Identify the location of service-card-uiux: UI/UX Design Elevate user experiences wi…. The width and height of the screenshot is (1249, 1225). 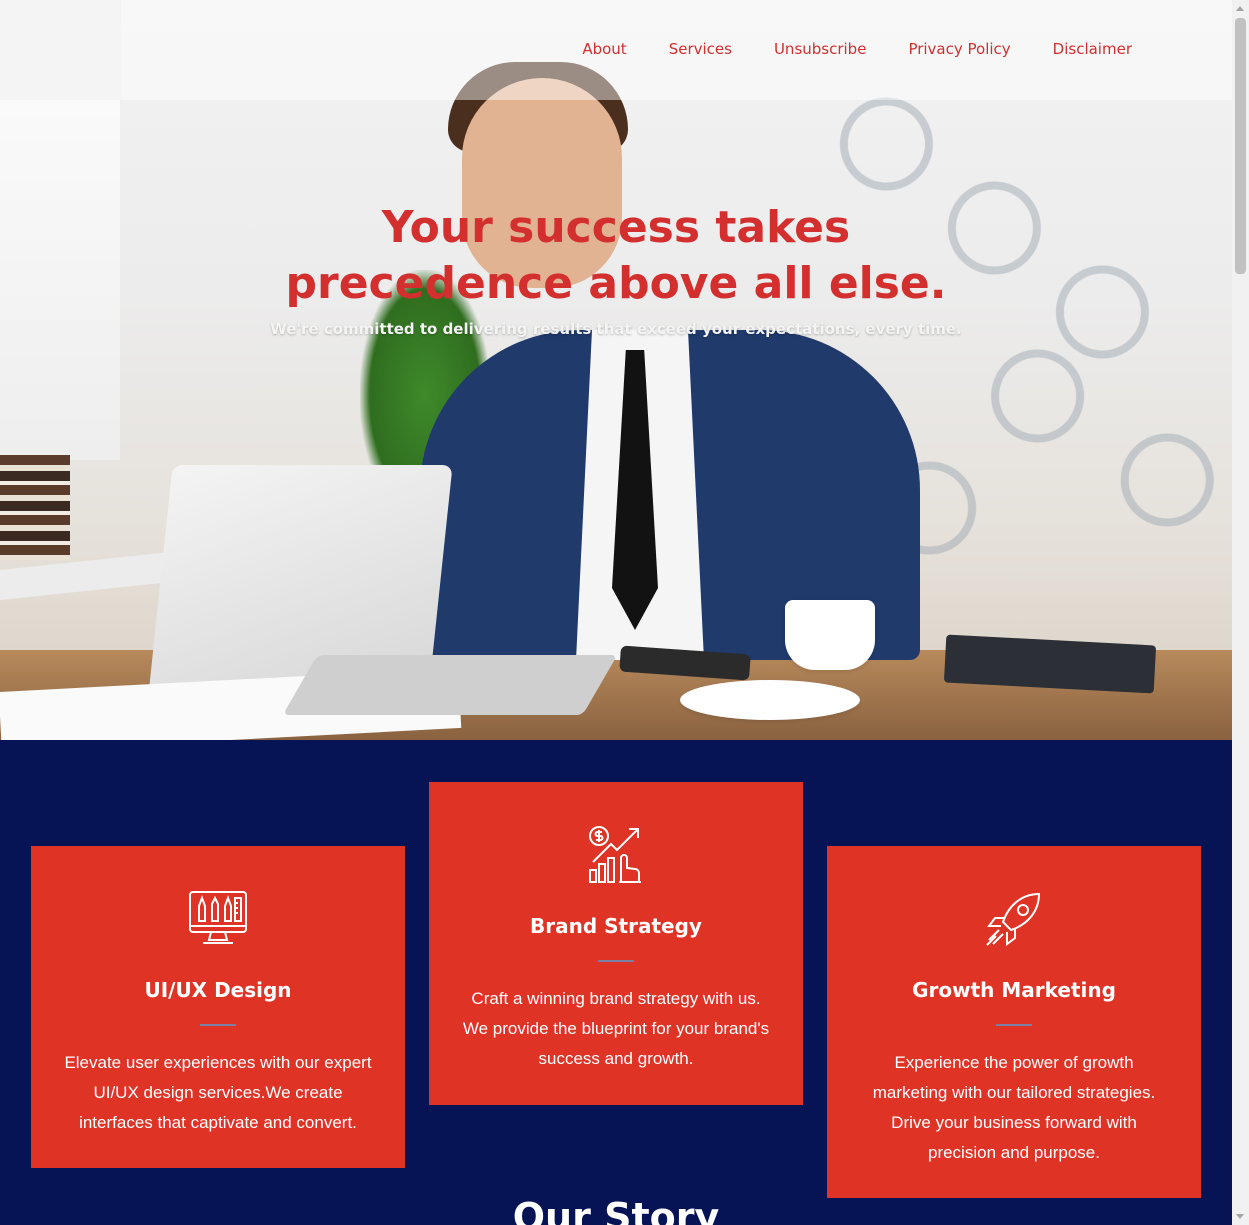
(218, 1007).